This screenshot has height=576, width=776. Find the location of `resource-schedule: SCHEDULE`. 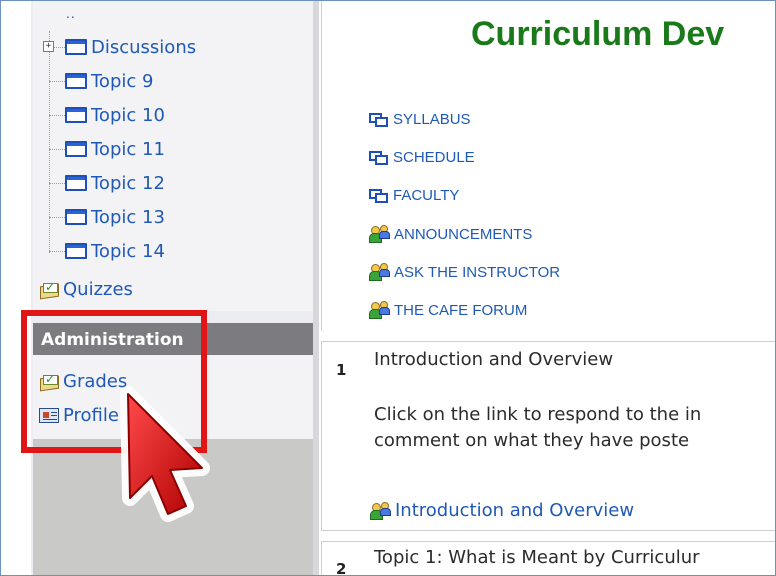

resource-schedule: SCHEDULE is located at coordinates (422, 157).